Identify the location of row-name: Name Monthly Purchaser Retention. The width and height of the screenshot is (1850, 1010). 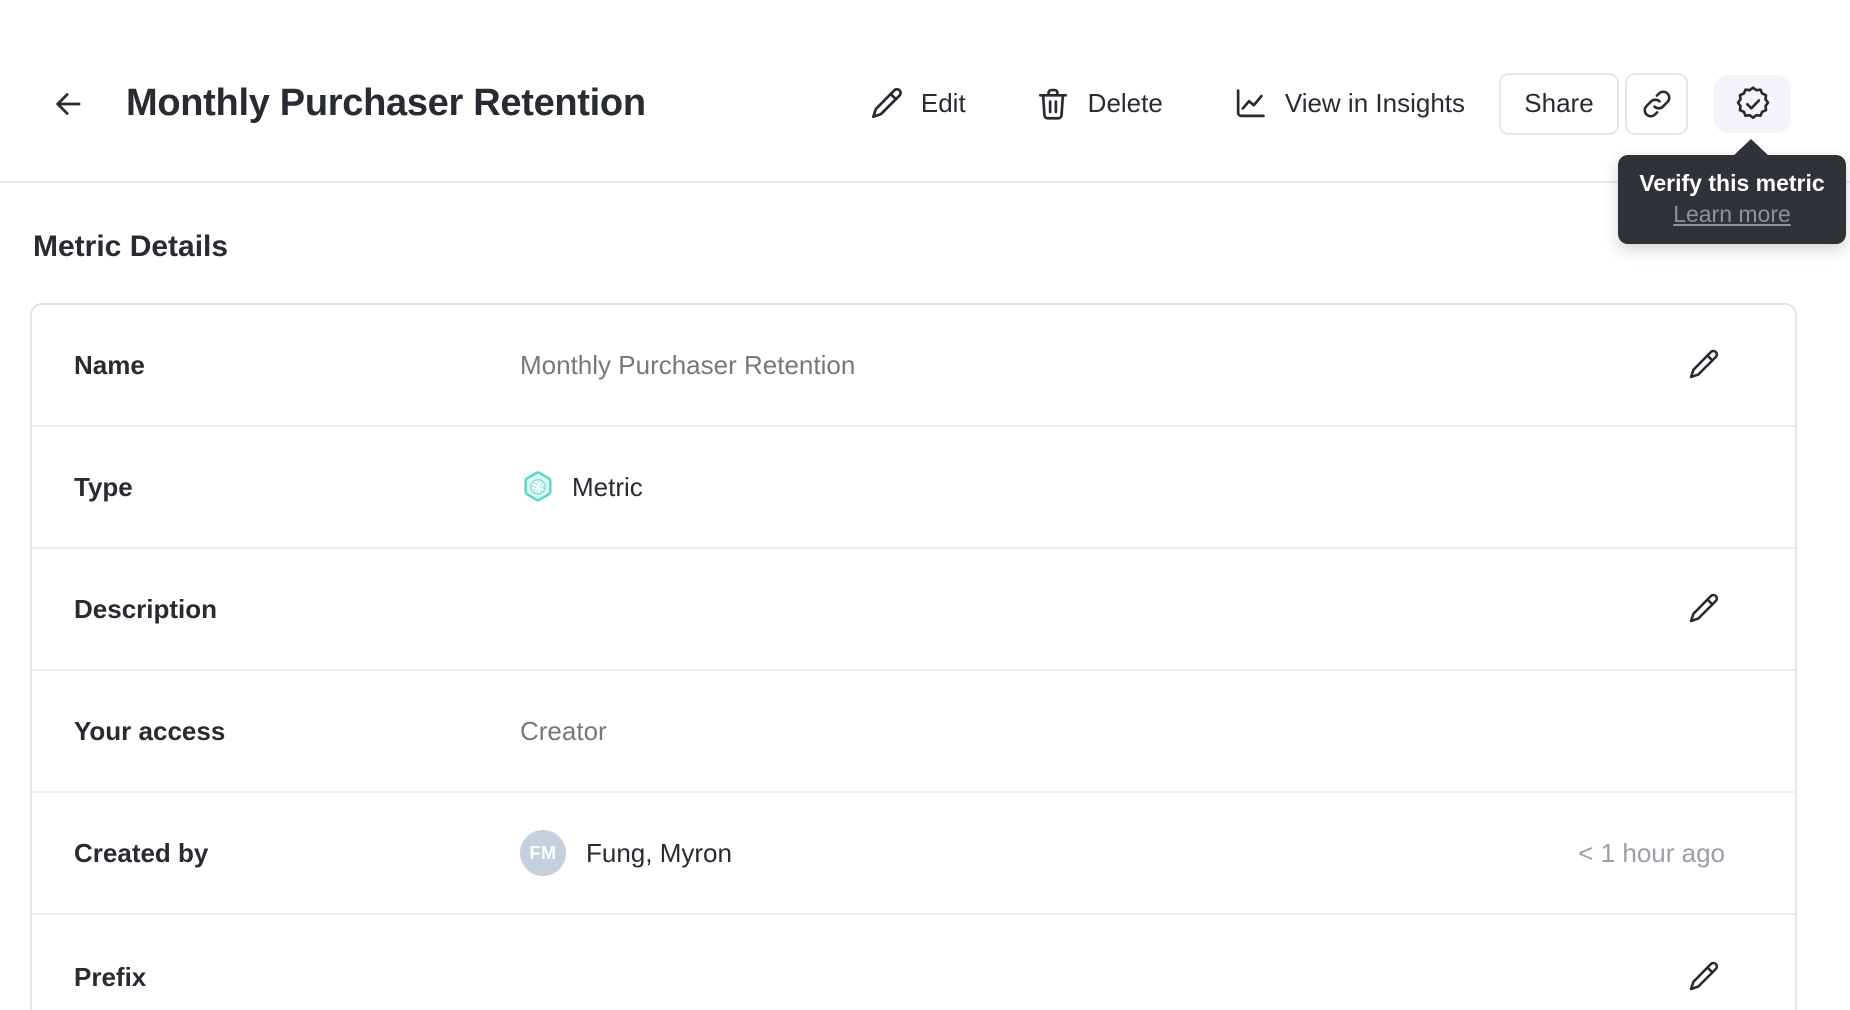
(913, 366).